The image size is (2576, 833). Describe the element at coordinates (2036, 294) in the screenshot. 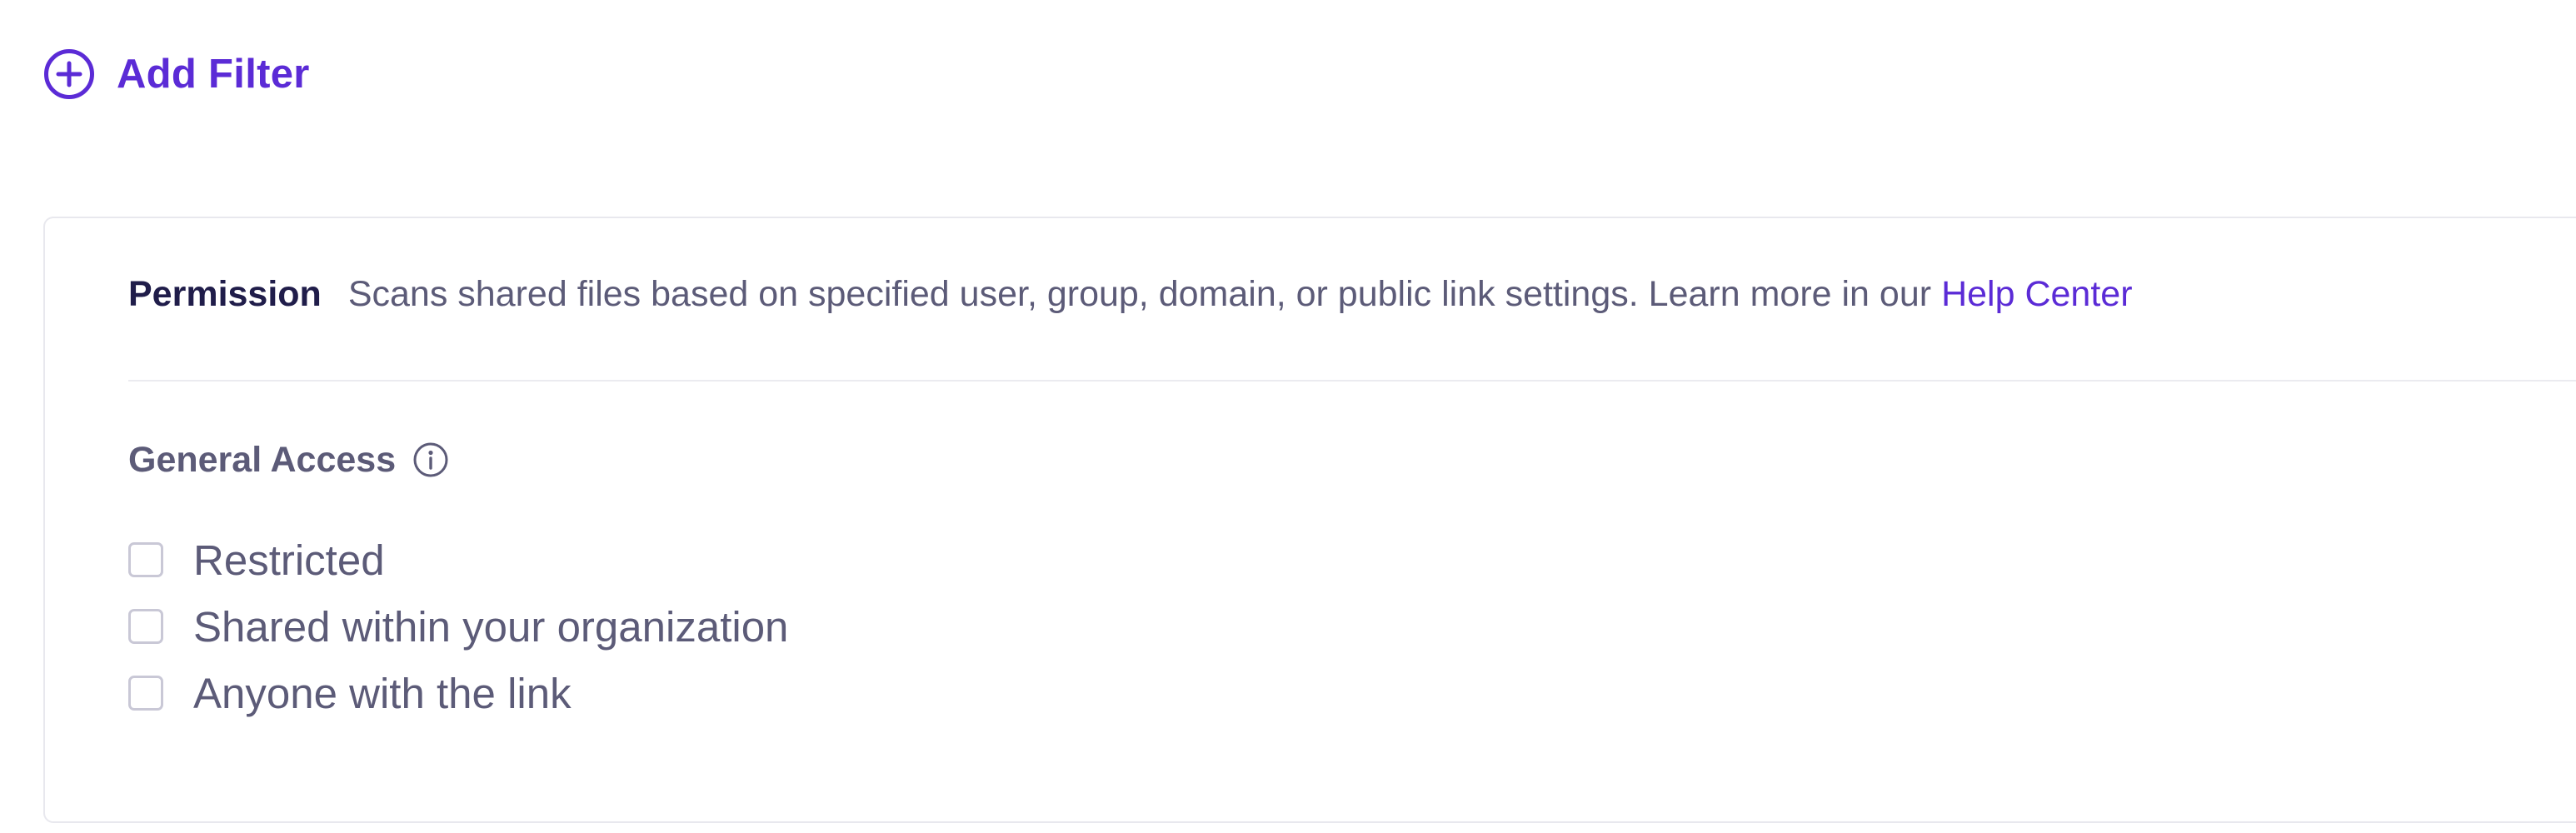

I see `help-center-link: Help Center` at that location.